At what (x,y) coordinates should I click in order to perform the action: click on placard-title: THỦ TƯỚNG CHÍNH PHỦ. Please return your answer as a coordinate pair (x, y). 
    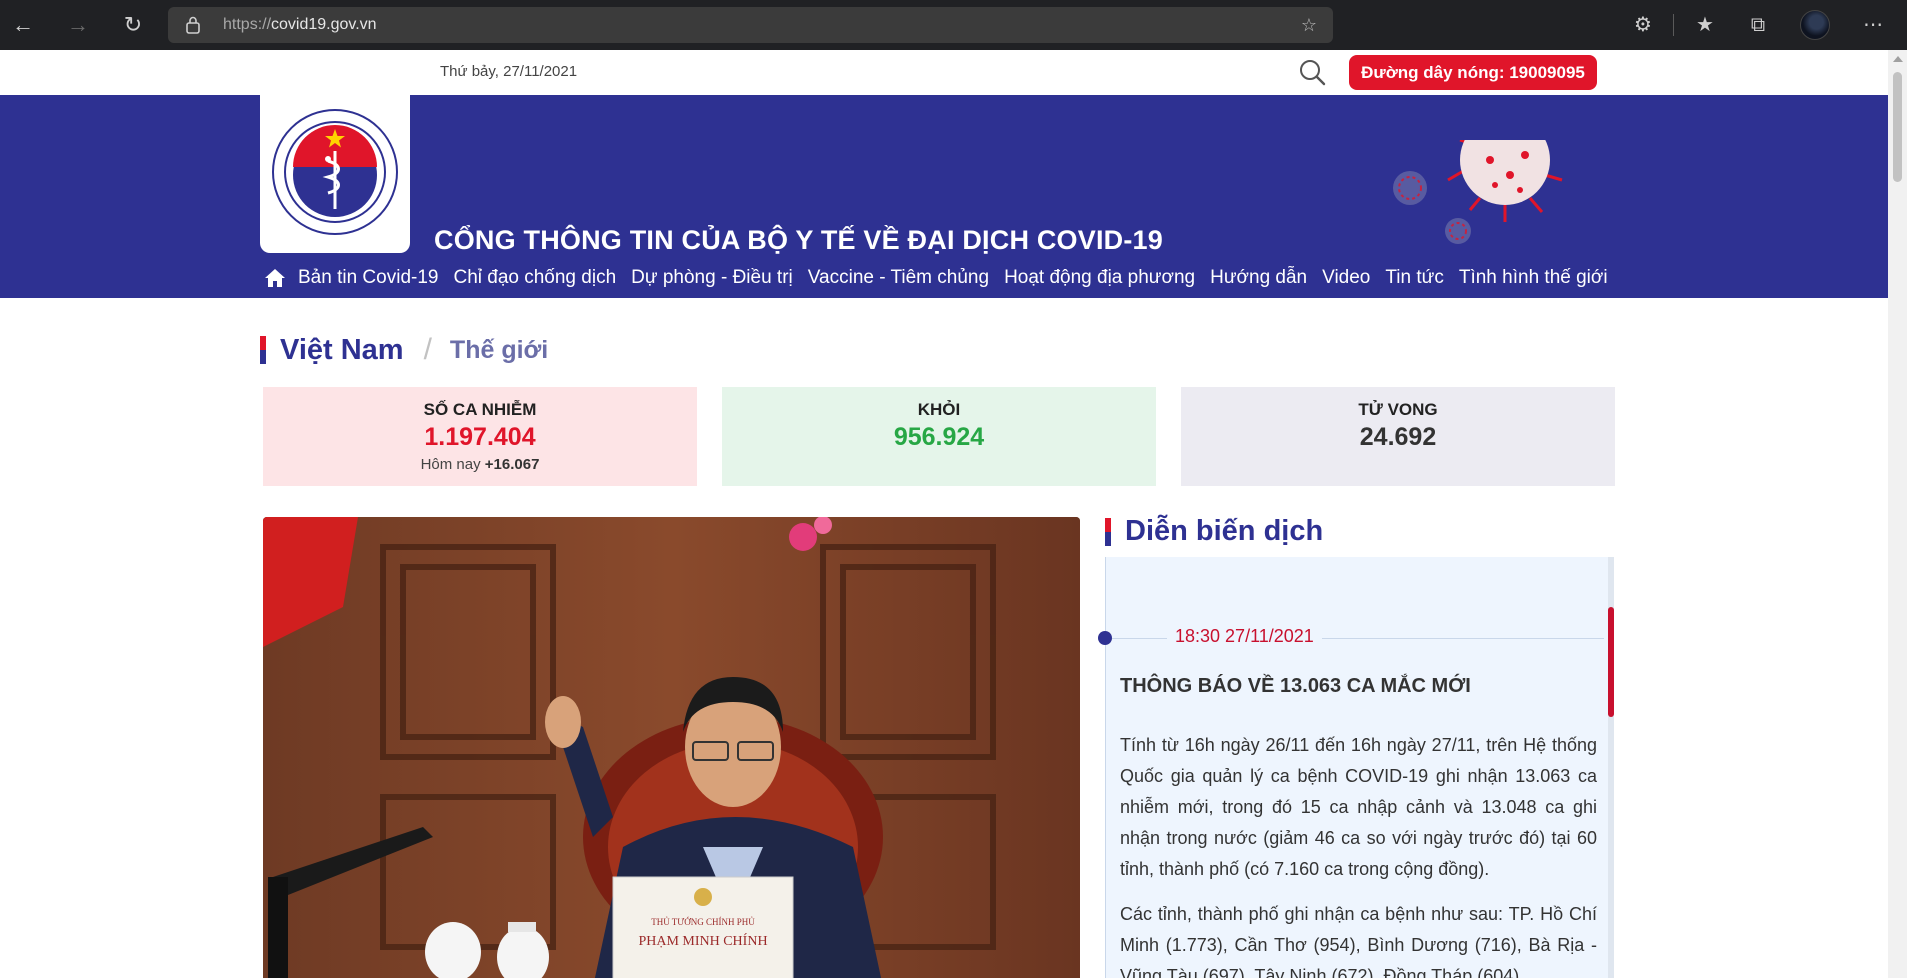
    Looking at the image, I should click on (703, 922).